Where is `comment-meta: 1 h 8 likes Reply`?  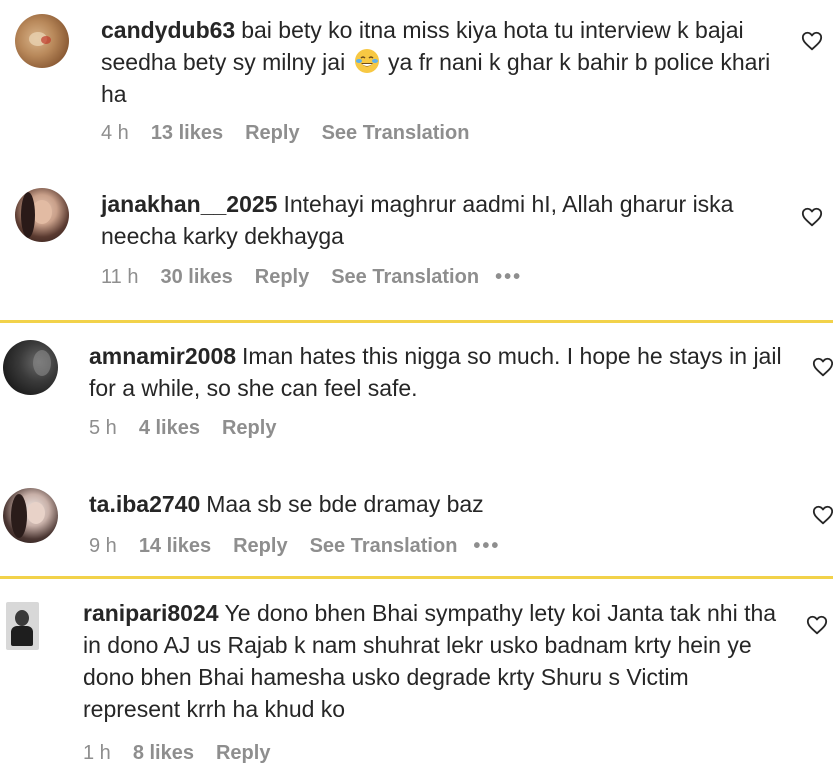 comment-meta: 1 h 8 likes Reply is located at coordinates (187, 753).